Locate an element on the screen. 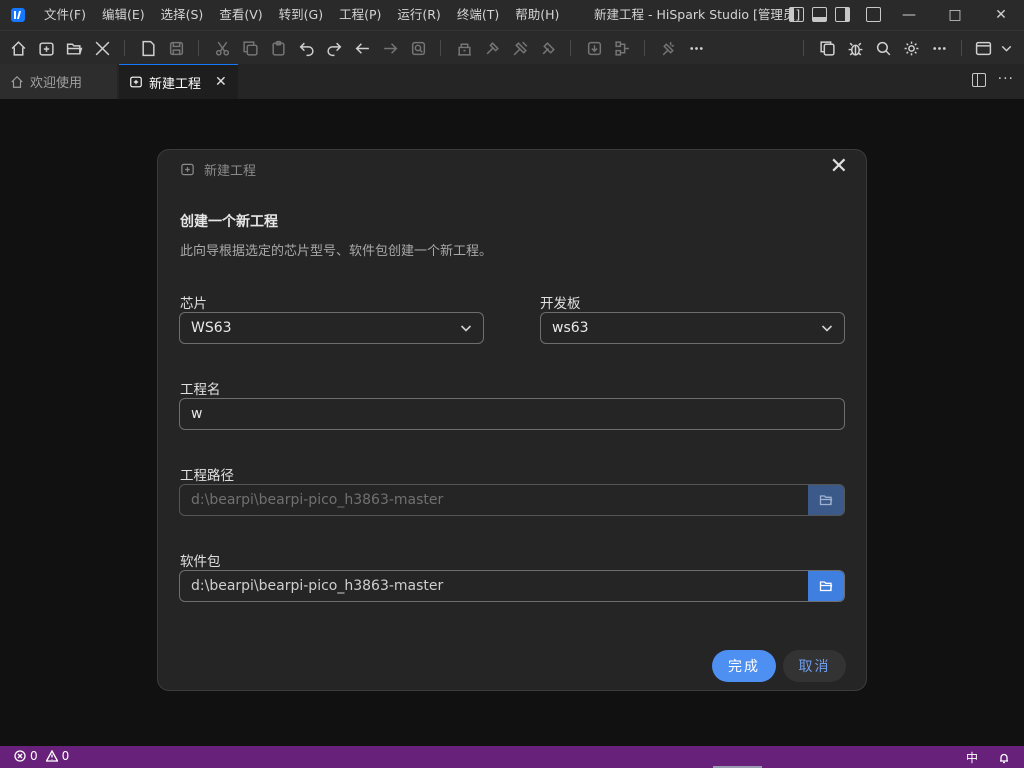 The height and width of the screenshot is (768, 1024). find-icon is located at coordinates (418, 48).